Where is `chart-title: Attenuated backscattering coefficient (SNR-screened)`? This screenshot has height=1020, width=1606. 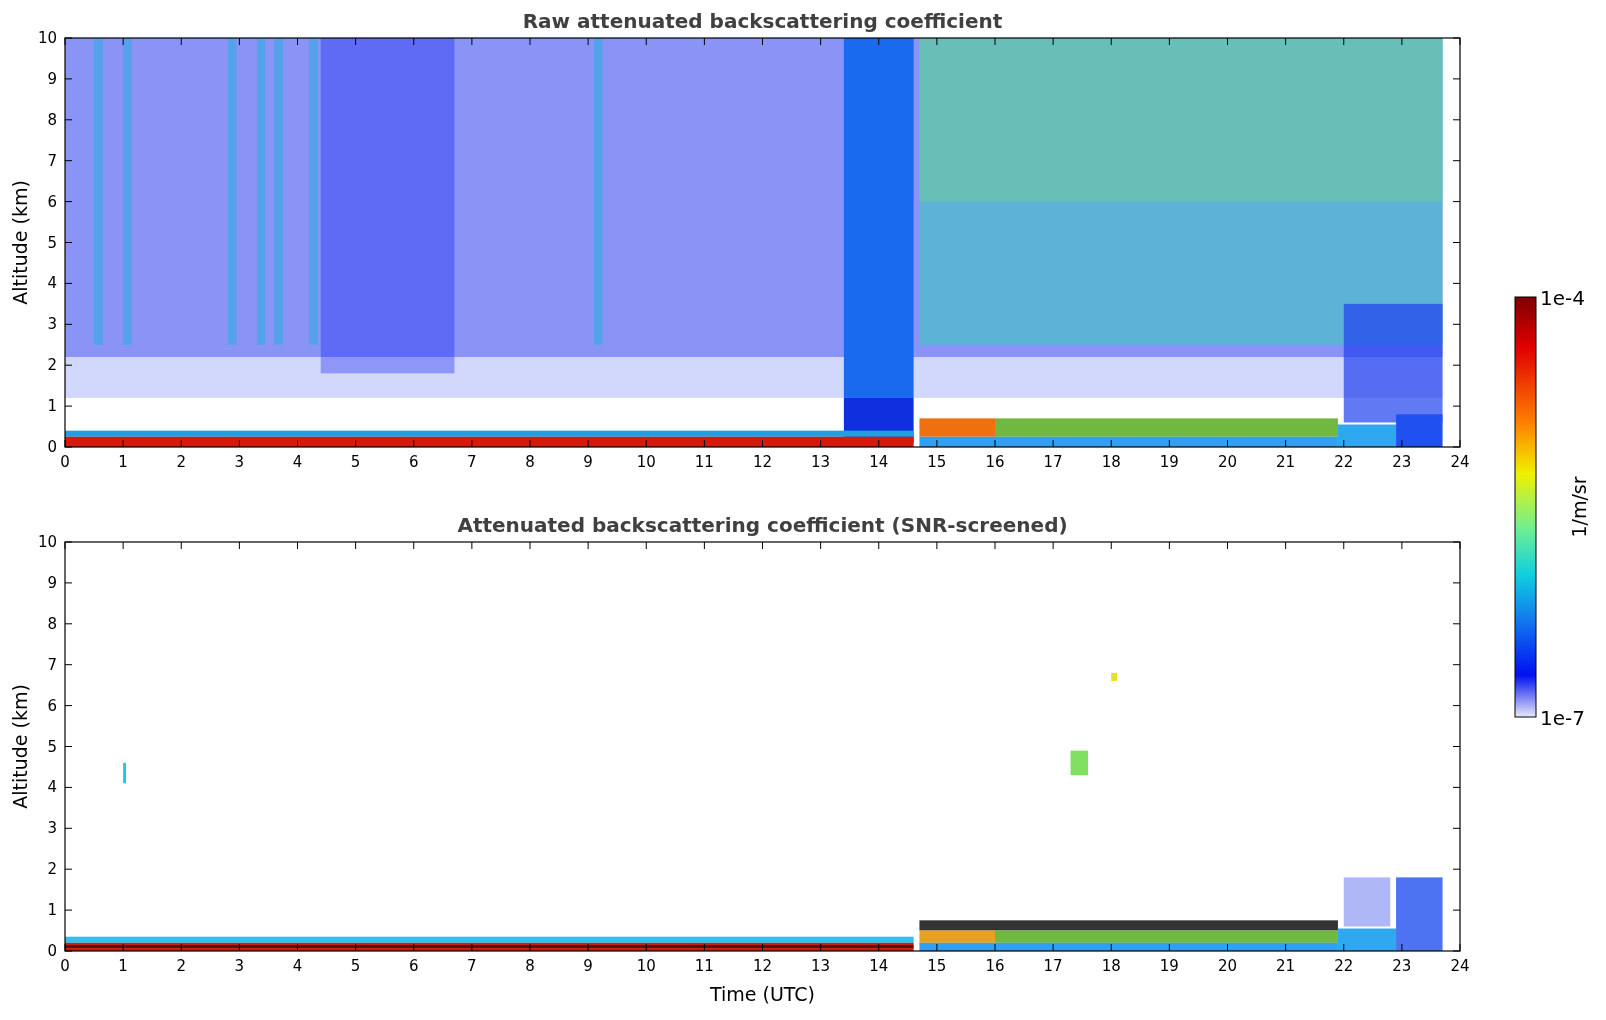 chart-title: Attenuated backscattering coefficient (SNR-screened) is located at coordinates (762, 525).